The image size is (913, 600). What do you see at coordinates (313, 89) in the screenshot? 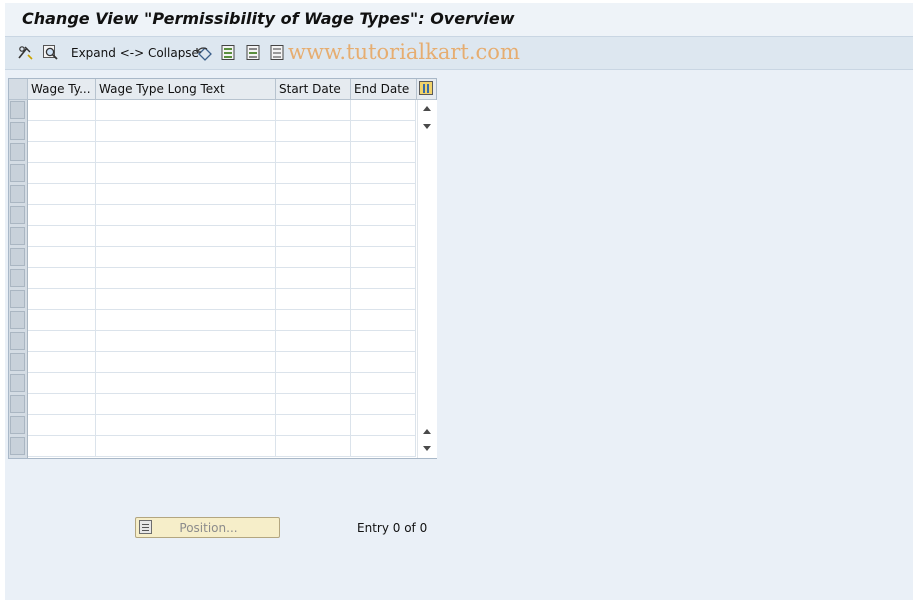
I see `column-header-start-date: Start Date` at bounding box center [313, 89].